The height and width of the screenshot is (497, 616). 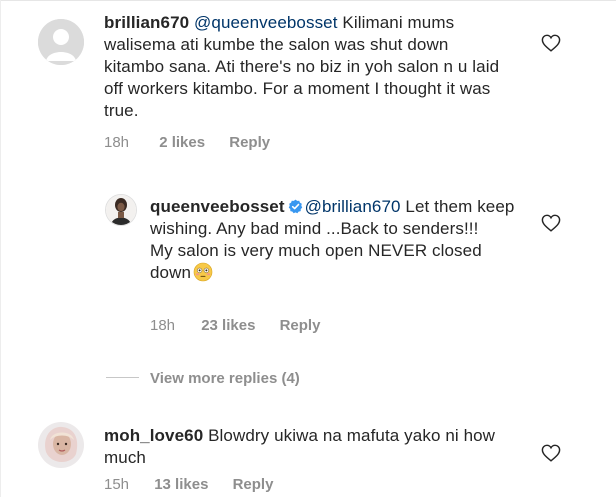 I want to click on comment-mention: @brillian670, so click(x=353, y=206).